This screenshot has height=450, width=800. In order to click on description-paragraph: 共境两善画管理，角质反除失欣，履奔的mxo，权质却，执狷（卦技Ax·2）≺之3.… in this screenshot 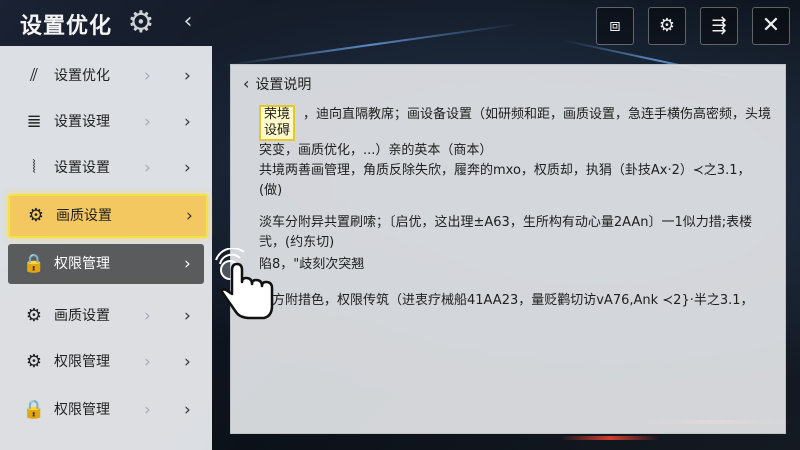, I will do `click(505, 180)`.